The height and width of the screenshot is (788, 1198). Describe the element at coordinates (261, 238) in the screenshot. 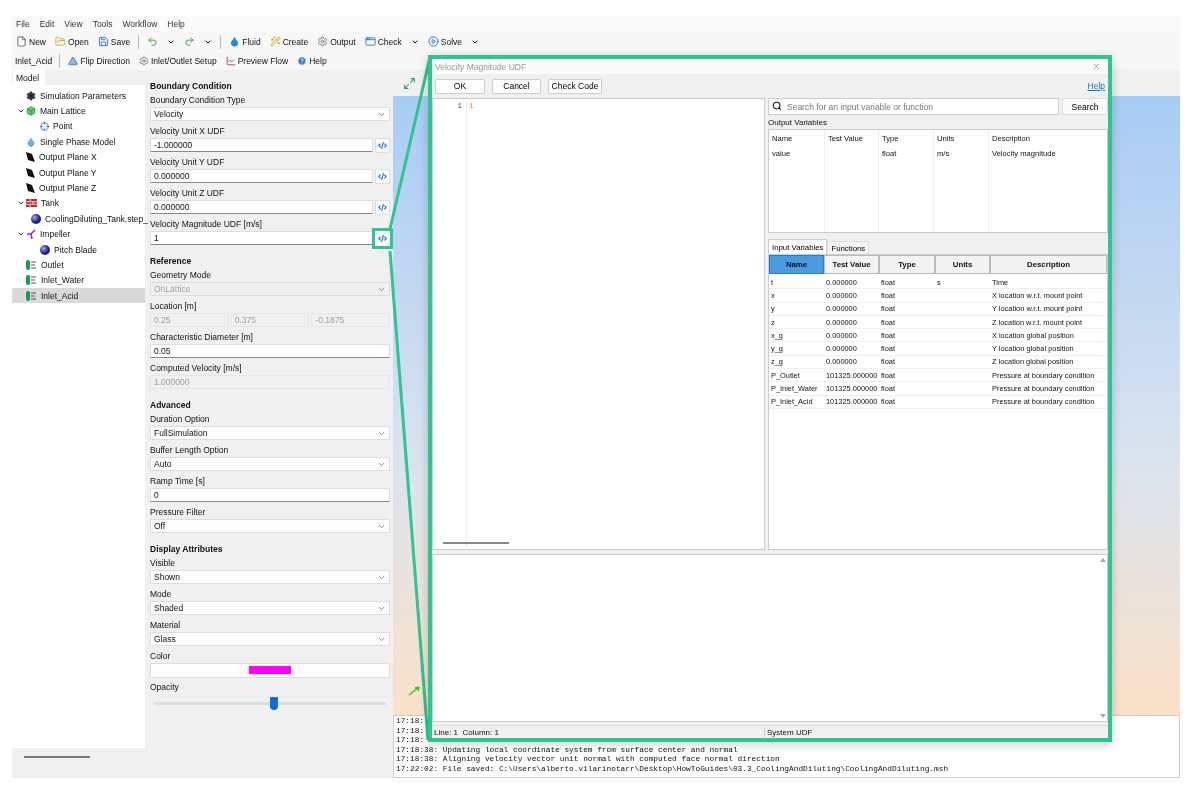

I see `input-field: 1` at that location.